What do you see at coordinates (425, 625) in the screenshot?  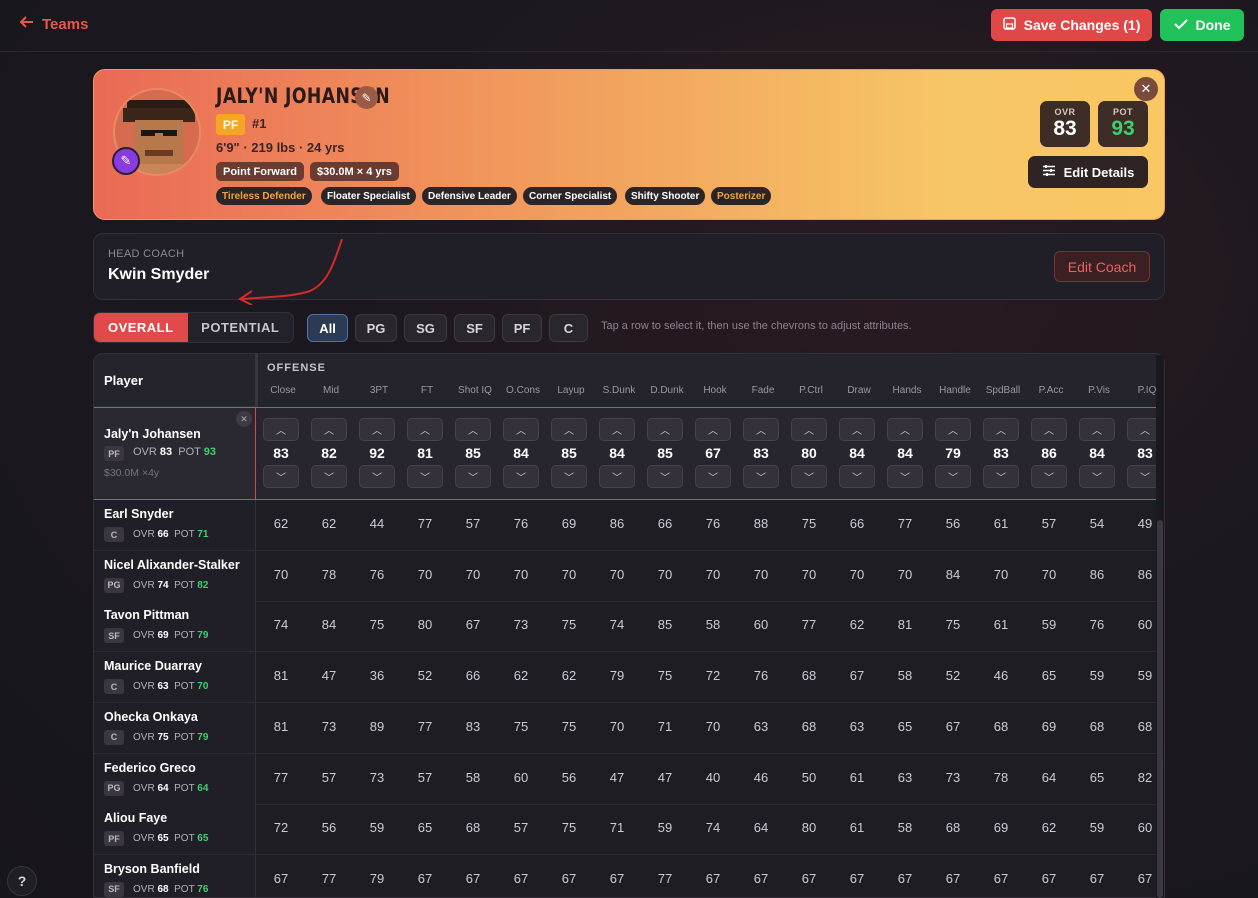 I see `attribute-cell: 80` at bounding box center [425, 625].